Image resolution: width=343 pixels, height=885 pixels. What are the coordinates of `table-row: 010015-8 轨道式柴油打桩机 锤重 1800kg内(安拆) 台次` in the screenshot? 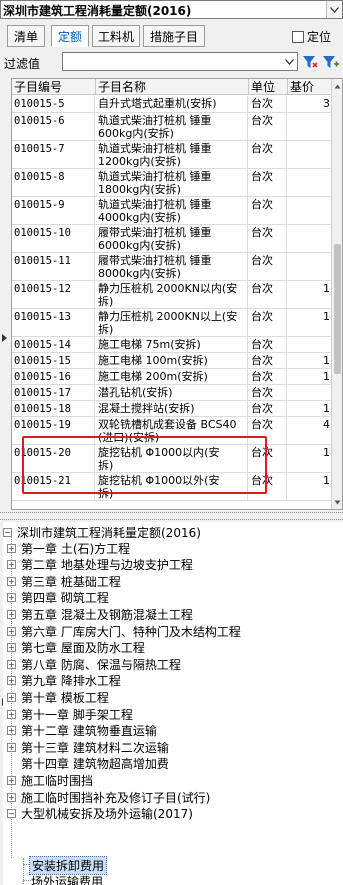 It's located at (177, 183).